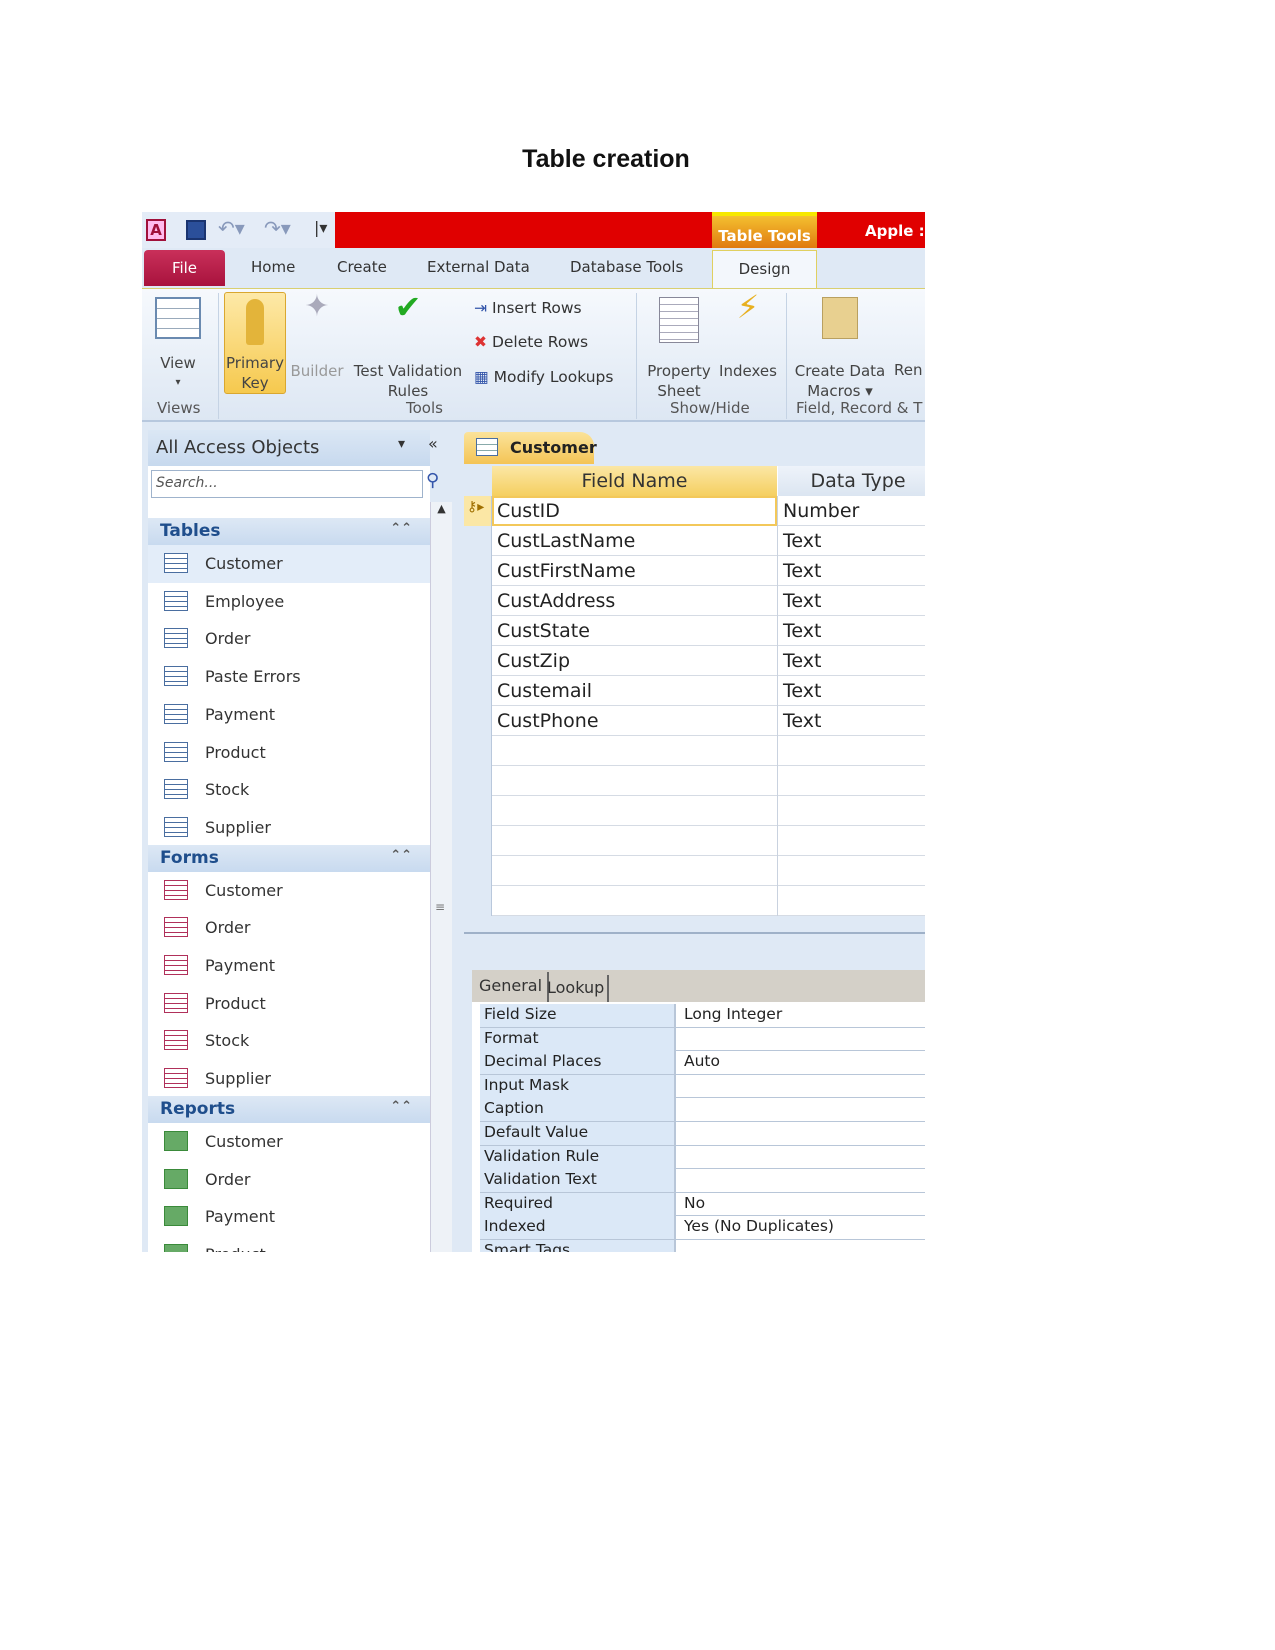 This screenshot has width=1275, height=1650. I want to click on column-header-data-type: Data Type, so click(851, 481).